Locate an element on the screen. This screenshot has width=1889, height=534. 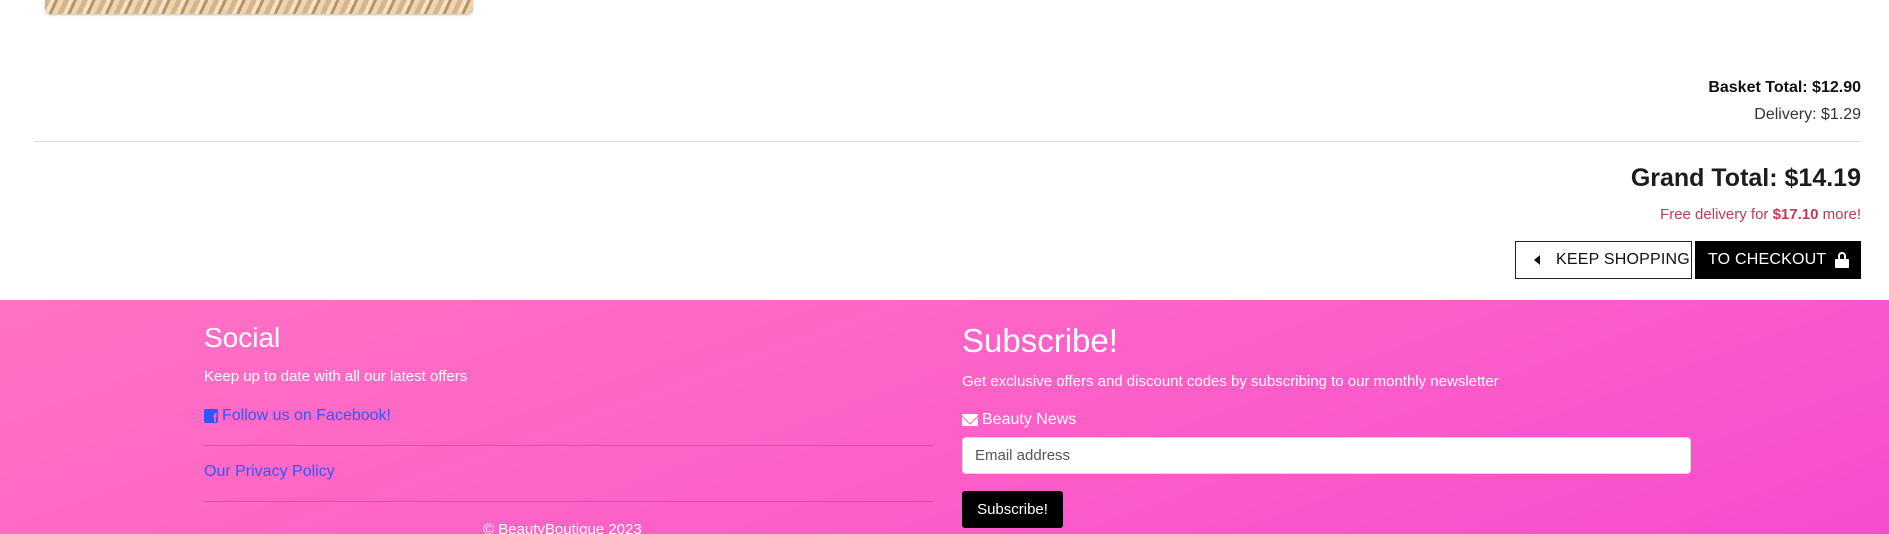
newsletter-label-text: Beauty News is located at coordinates (1029, 419).